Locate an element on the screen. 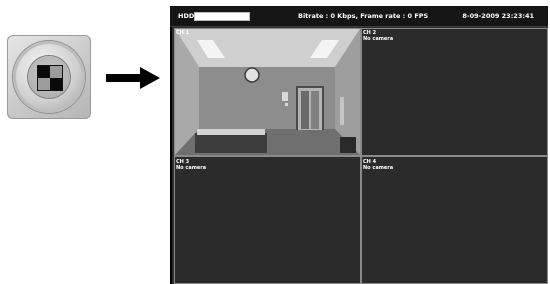 This screenshot has width=550, height=284. channel-label: CH 1 is located at coordinates (183, 33).